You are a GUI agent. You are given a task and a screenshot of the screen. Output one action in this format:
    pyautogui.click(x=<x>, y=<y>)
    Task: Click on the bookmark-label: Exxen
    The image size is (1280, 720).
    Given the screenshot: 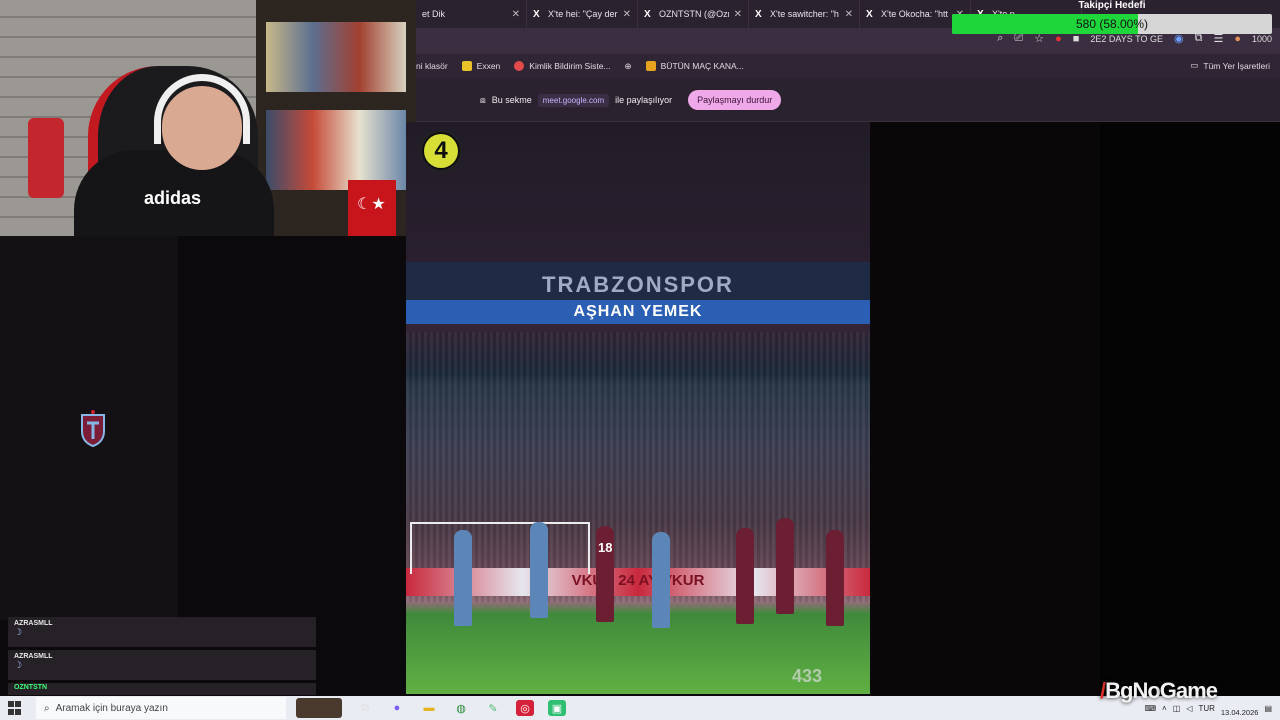 What is the action you would take?
    pyautogui.click(x=488, y=66)
    